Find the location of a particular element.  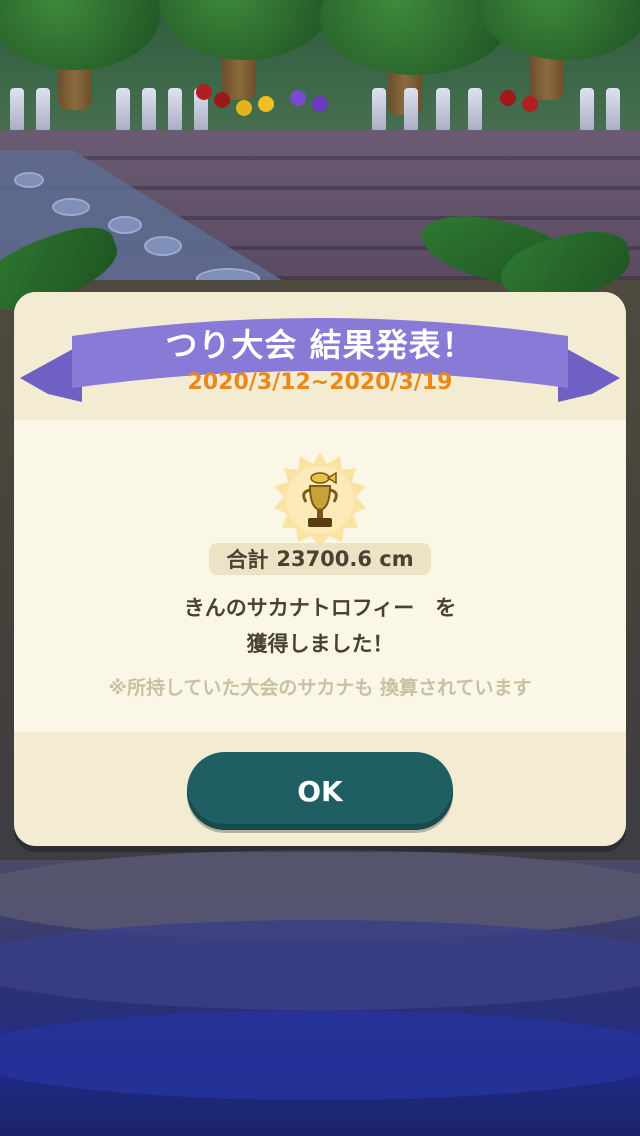

total-label: 合計 is located at coordinates (247, 560).